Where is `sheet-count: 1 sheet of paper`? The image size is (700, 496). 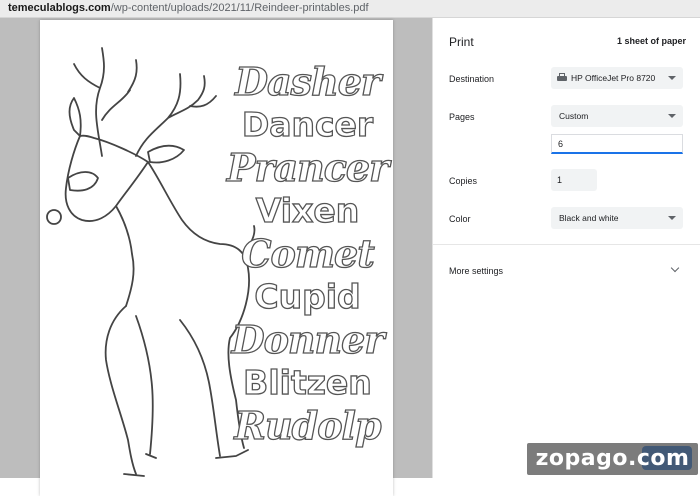
sheet-count: 1 sheet of paper is located at coordinates (651, 41).